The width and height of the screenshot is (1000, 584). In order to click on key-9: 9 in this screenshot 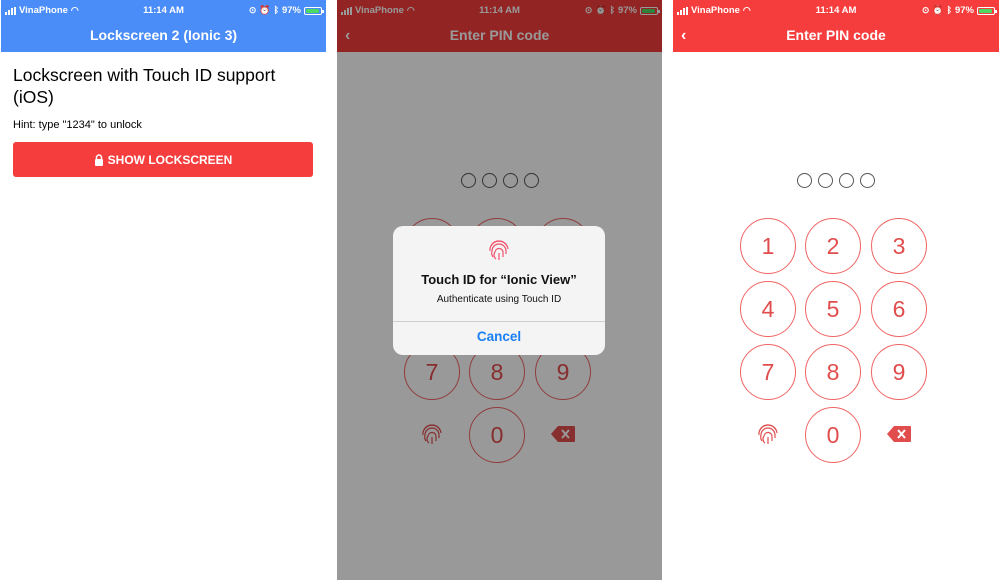, I will do `click(899, 372)`.